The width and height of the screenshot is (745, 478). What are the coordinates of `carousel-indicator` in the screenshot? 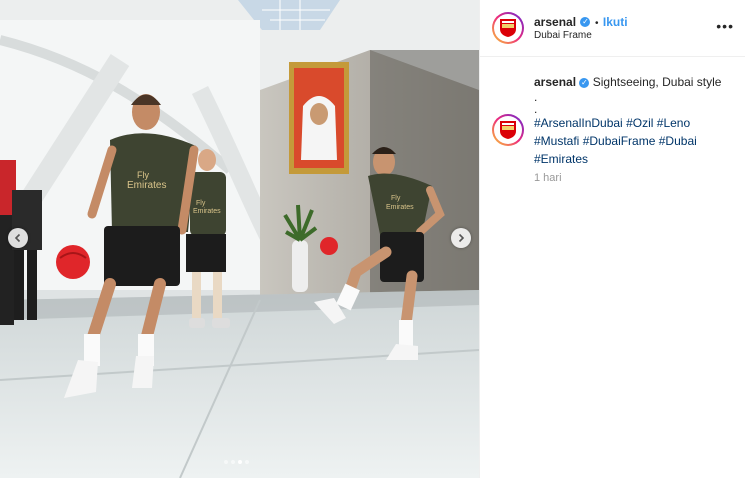 It's located at (236, 462).